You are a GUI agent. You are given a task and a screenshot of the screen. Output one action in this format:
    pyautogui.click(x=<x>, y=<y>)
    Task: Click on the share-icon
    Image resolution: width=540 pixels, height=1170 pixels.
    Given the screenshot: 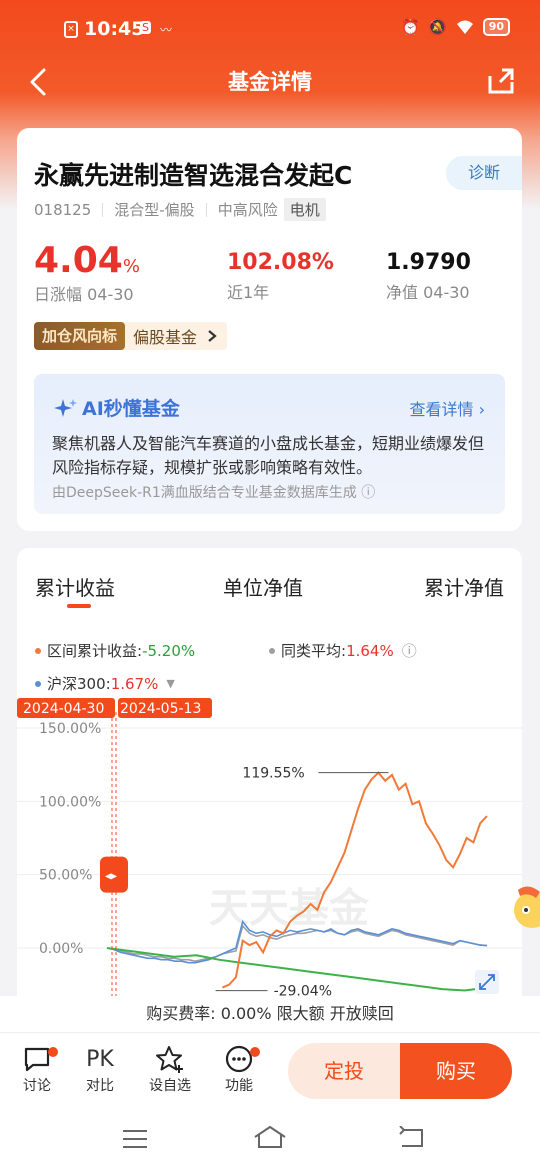 What is the action you would take?
    pyautogui.click(x=501, y=81)
    